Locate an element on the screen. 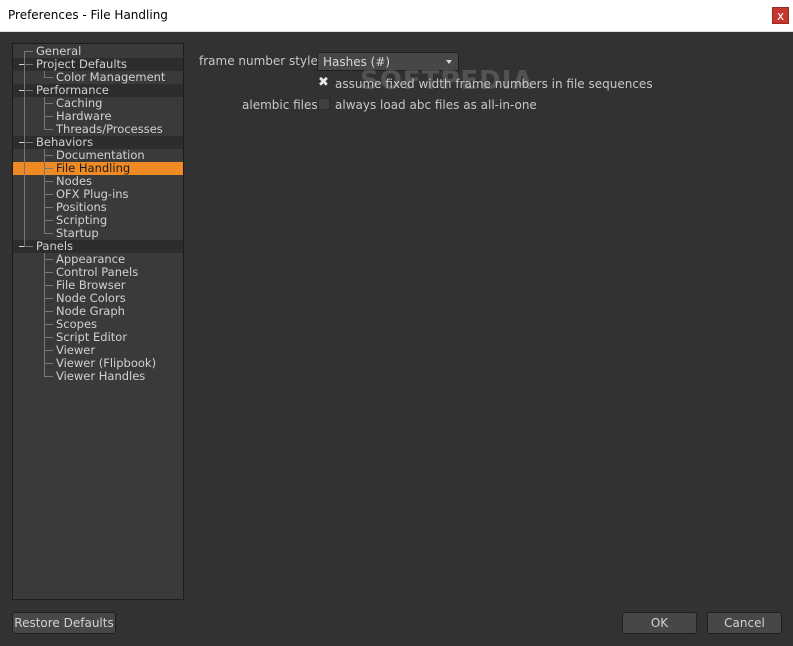  frame-number-style-label: frame number style is located at coordinates (258, 61).